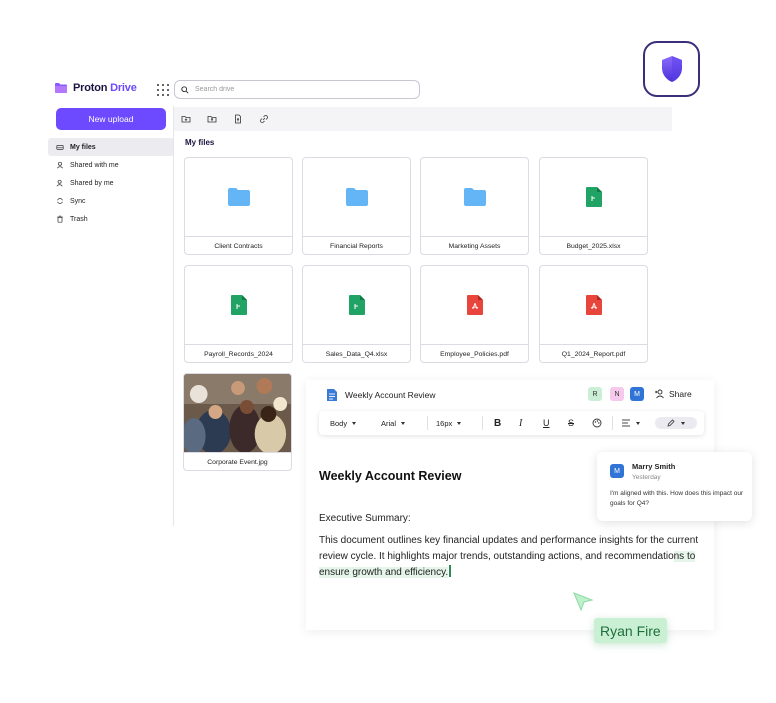 The height and width of the screenshot is (703, 776). What do you see at coordinates (546, 423) in the screenshot?
I see `underline-button: U` at bounding box center [546, 423].